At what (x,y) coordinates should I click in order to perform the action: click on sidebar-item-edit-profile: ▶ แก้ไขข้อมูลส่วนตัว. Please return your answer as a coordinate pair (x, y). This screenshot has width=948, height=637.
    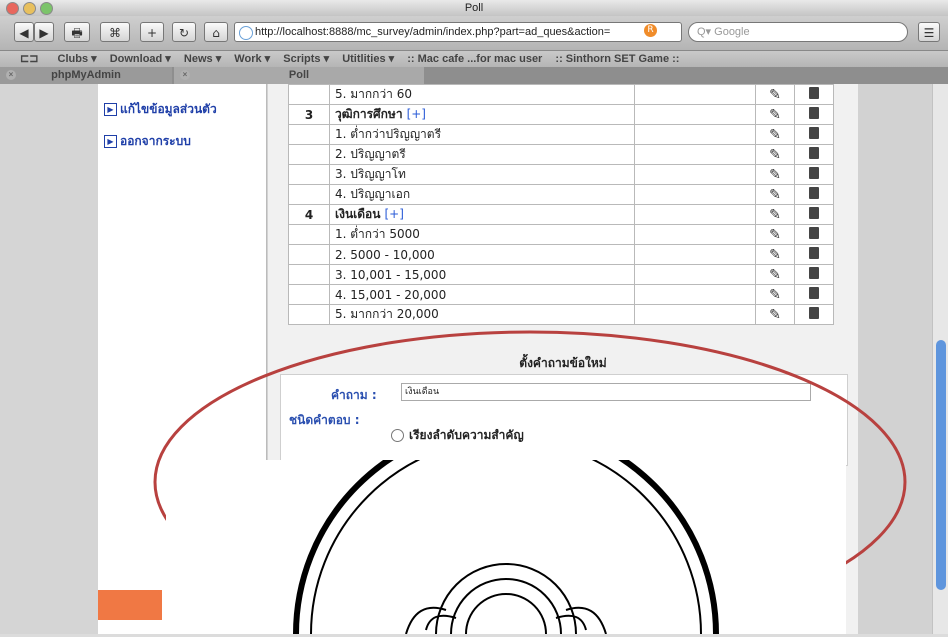
    Looking at the image, I should click on (160, 109).